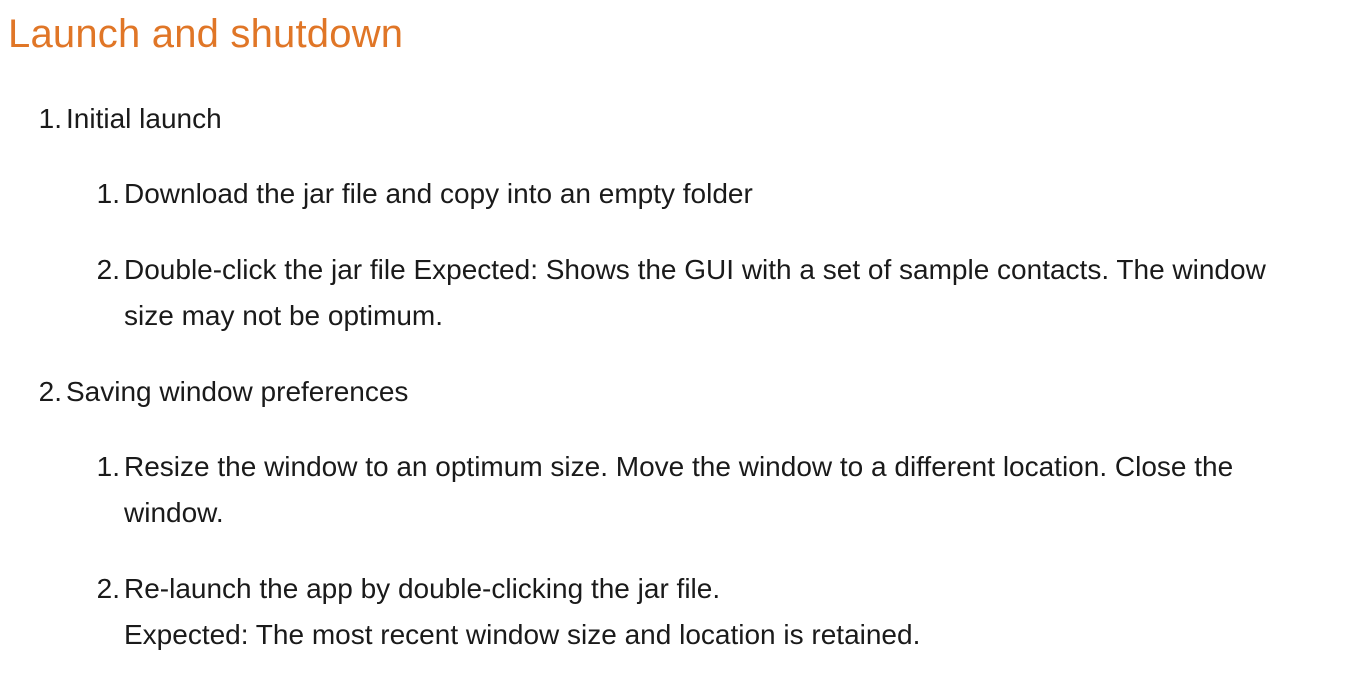 This screenshot has height=690, width=1362. Describe the element at coordinates (50, 118) in the screenshot. I see `step-number: 1.` at that location.